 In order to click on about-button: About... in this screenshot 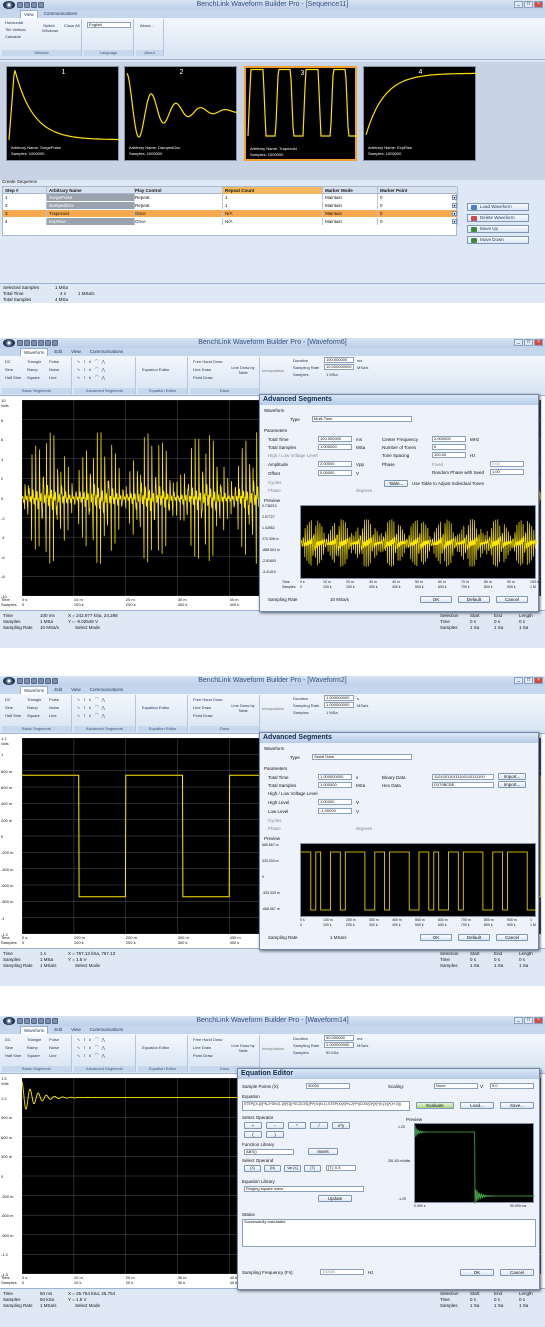, I will do `click(147, 25)`.